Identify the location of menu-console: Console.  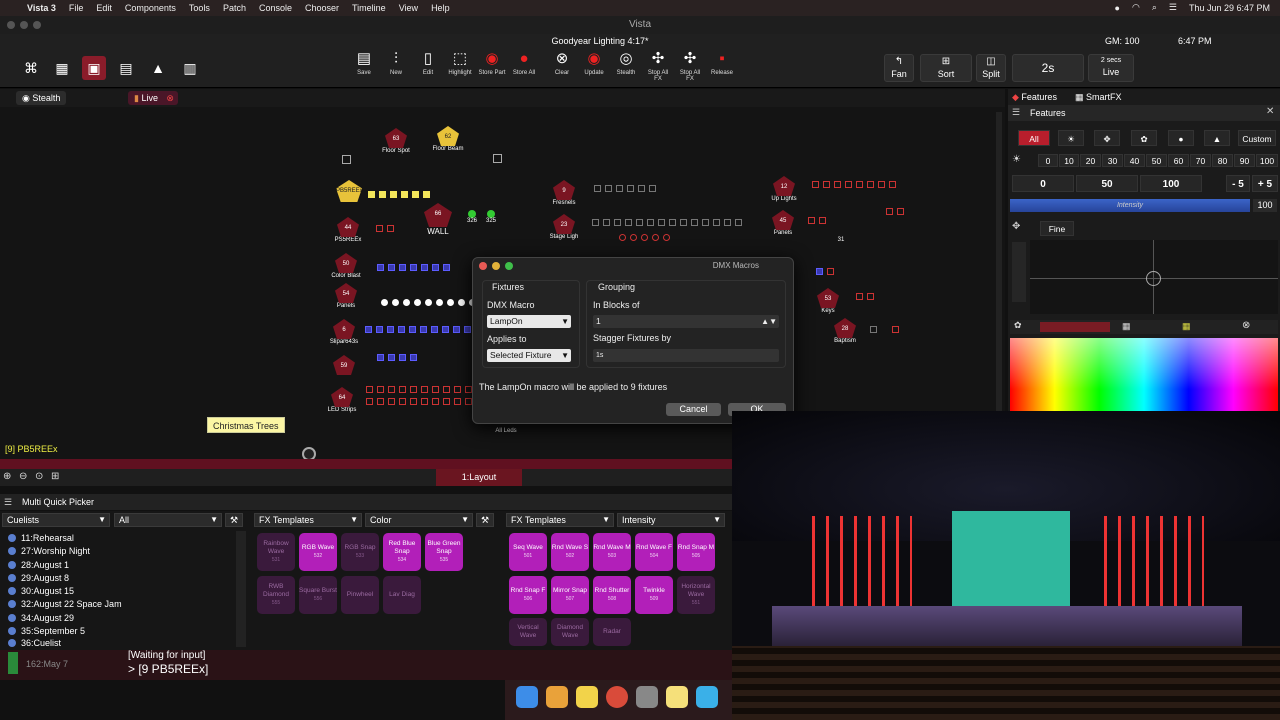
(275, 8).